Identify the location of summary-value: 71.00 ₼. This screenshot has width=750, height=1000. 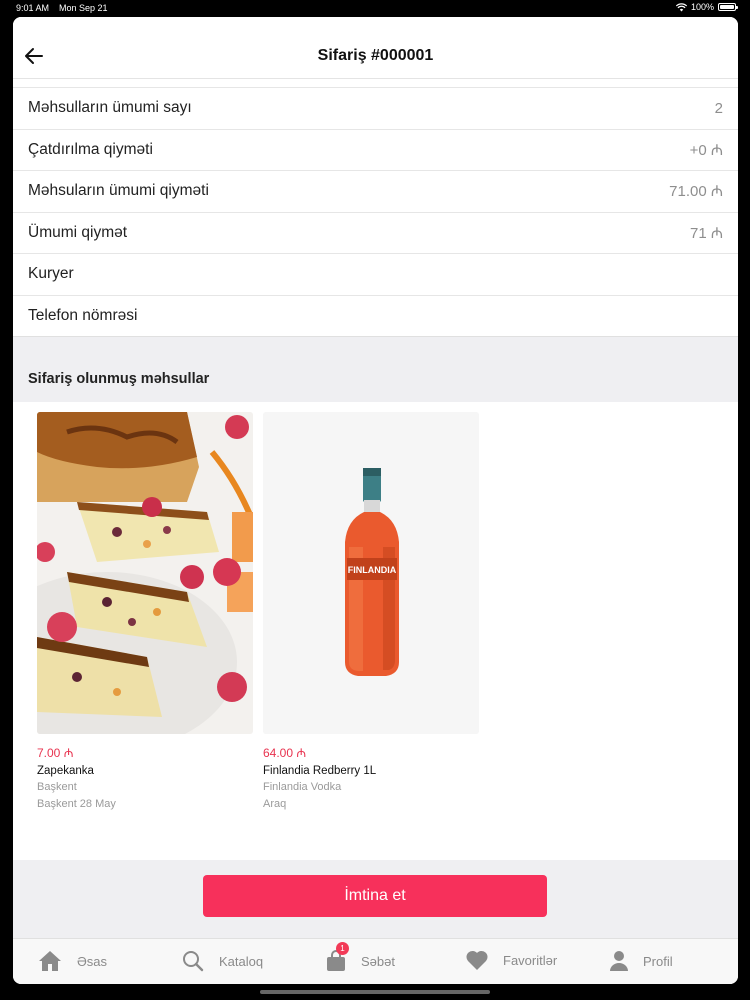
(696, 192).